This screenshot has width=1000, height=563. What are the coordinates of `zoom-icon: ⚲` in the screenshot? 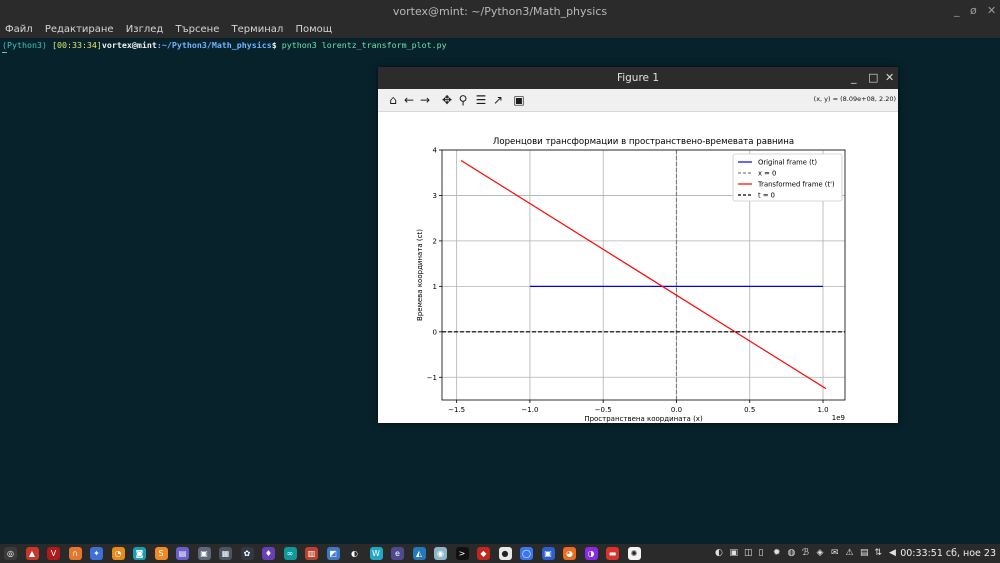 It's located at (463, 100).